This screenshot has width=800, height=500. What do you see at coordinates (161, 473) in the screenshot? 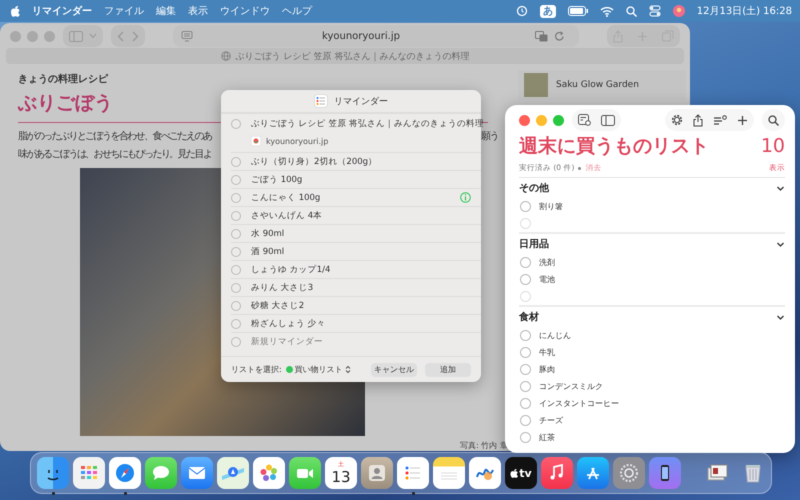
I see `speech-bubble-icon` at bounding box center [161, 473].